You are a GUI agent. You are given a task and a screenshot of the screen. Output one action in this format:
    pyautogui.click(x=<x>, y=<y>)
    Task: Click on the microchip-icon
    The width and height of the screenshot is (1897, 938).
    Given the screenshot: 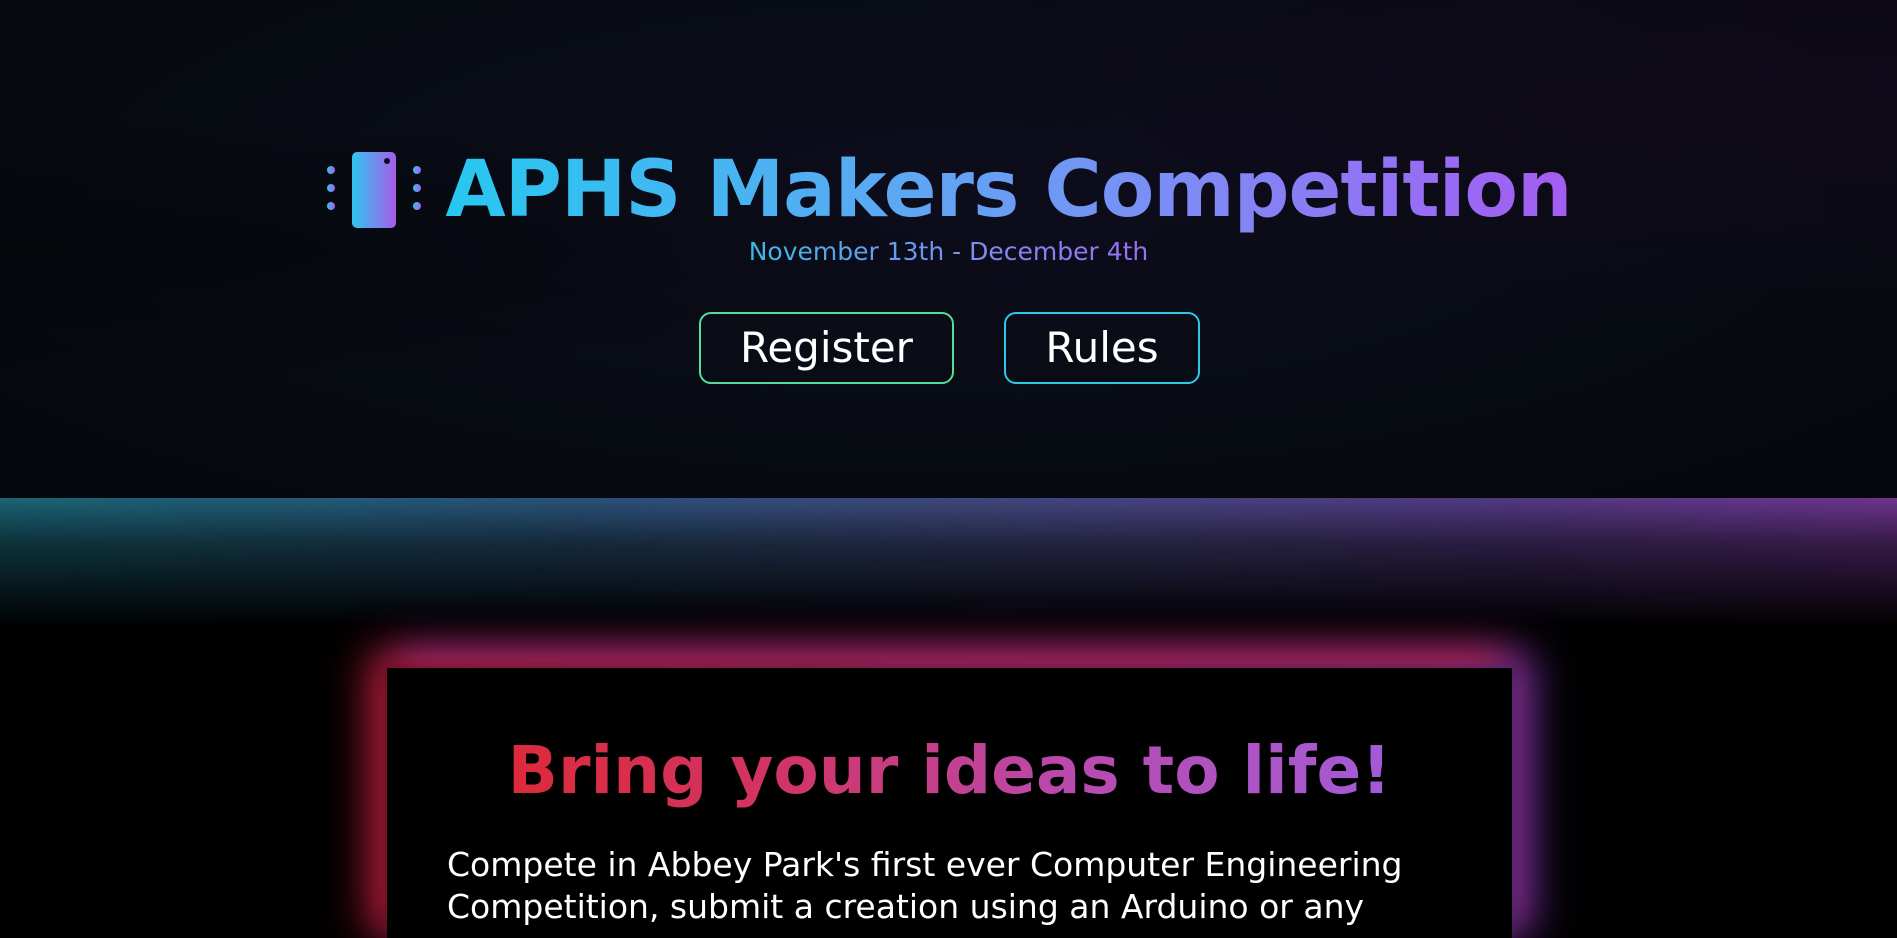 What is the action you would take?
    pyautogui.click(x=374, y=190)
    